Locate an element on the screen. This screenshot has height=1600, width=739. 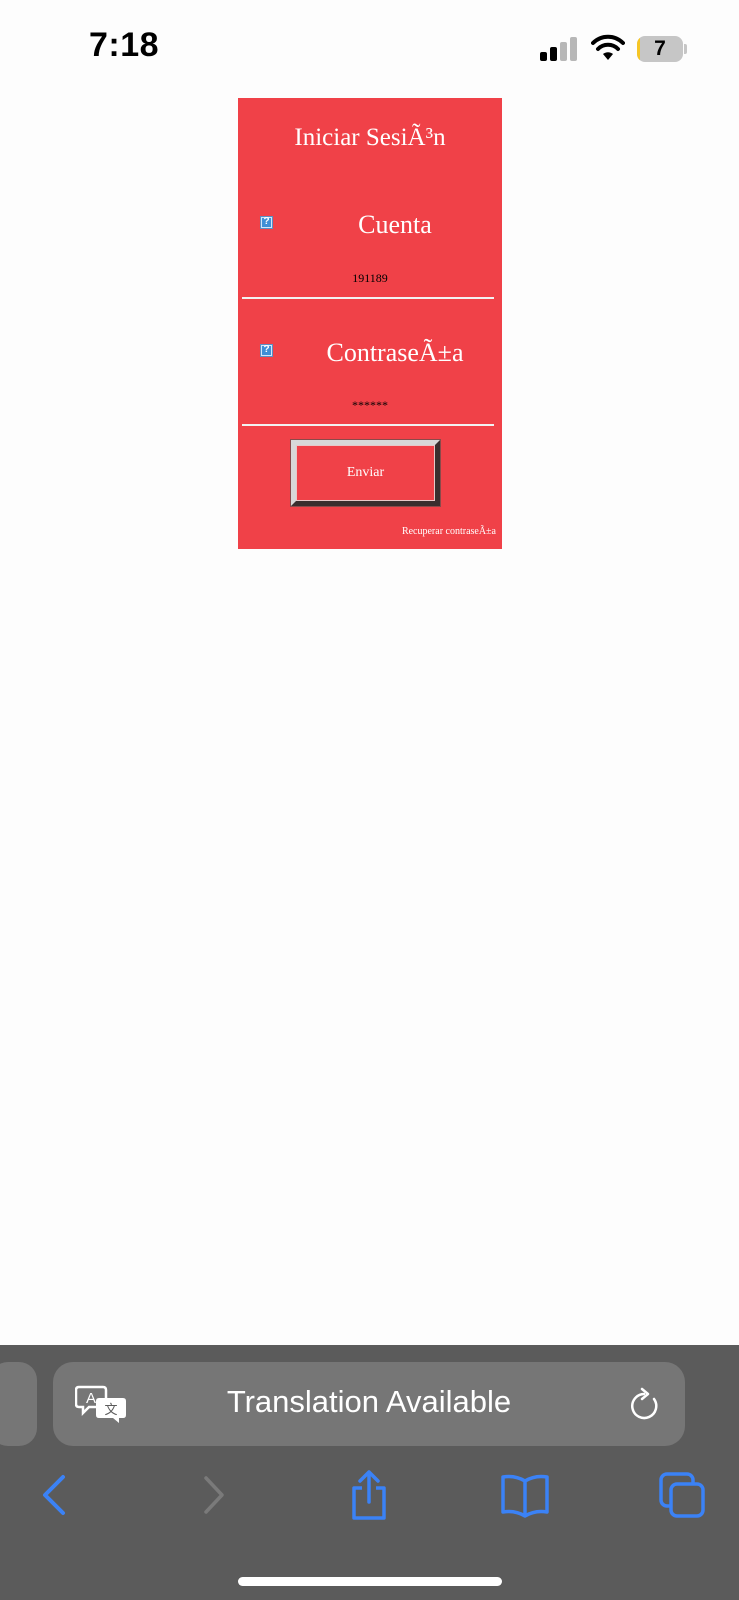
wifi-icon is located at coordinates (608, 47).